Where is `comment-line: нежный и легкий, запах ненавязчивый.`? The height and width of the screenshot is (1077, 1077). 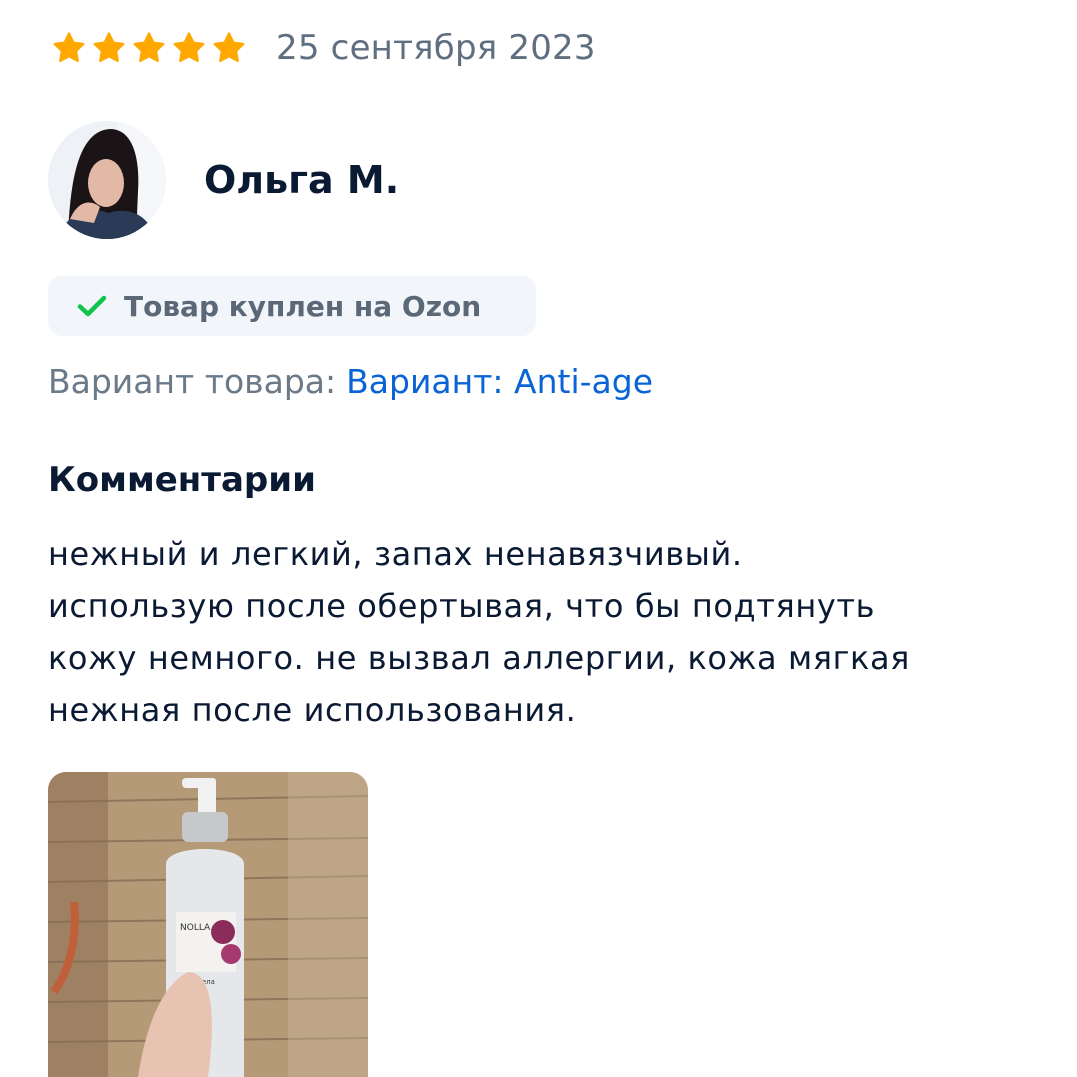 comment-line: нежный и легкий, запах ненавязчивый. is located at coordinates (395, 554).